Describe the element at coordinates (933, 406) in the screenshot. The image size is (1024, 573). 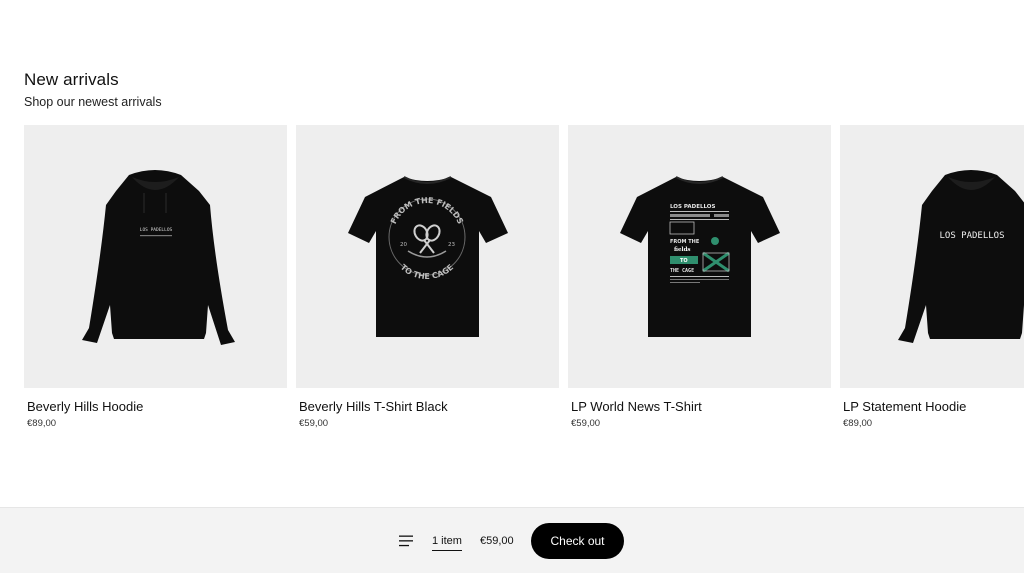
I see `product-title: LP Statement Hoodie` at that location.